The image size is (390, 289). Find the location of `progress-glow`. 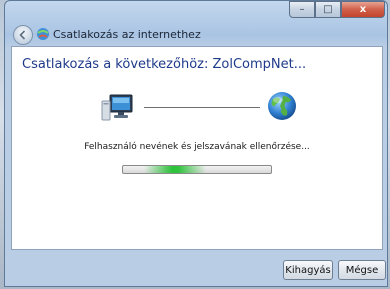

progress-glow is located at coordinates (174, 169).